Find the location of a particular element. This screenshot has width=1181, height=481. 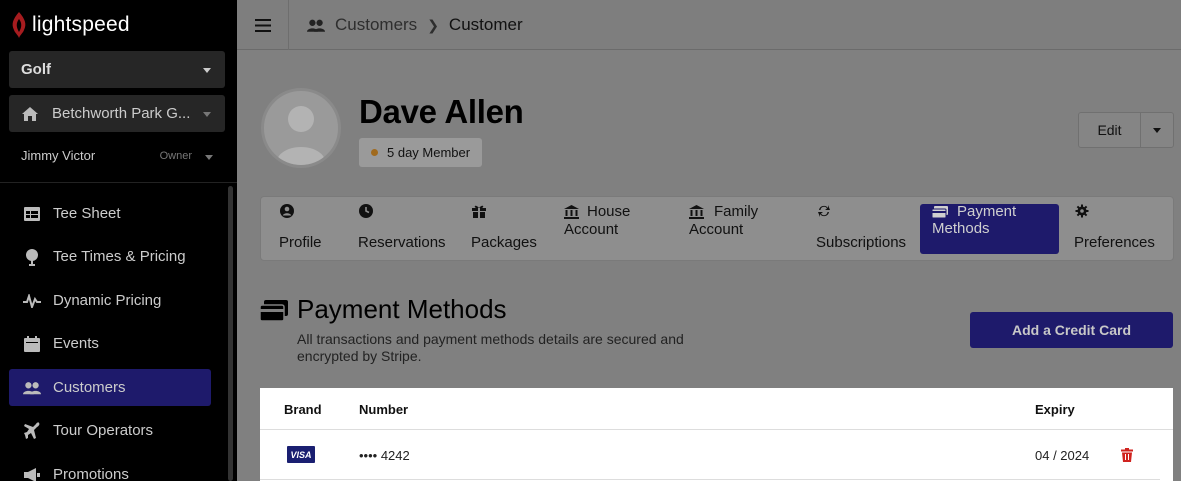

tab-packages: Packages is located at coordinates (513, 229).